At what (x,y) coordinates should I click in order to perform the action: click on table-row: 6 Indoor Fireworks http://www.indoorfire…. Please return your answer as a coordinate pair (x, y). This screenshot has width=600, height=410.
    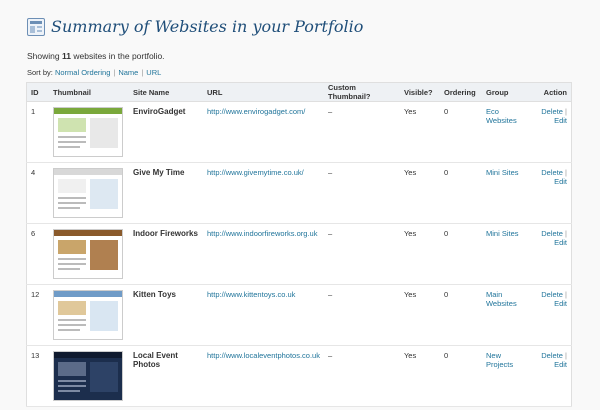
    Looking at the image, I should click on (299, 254).